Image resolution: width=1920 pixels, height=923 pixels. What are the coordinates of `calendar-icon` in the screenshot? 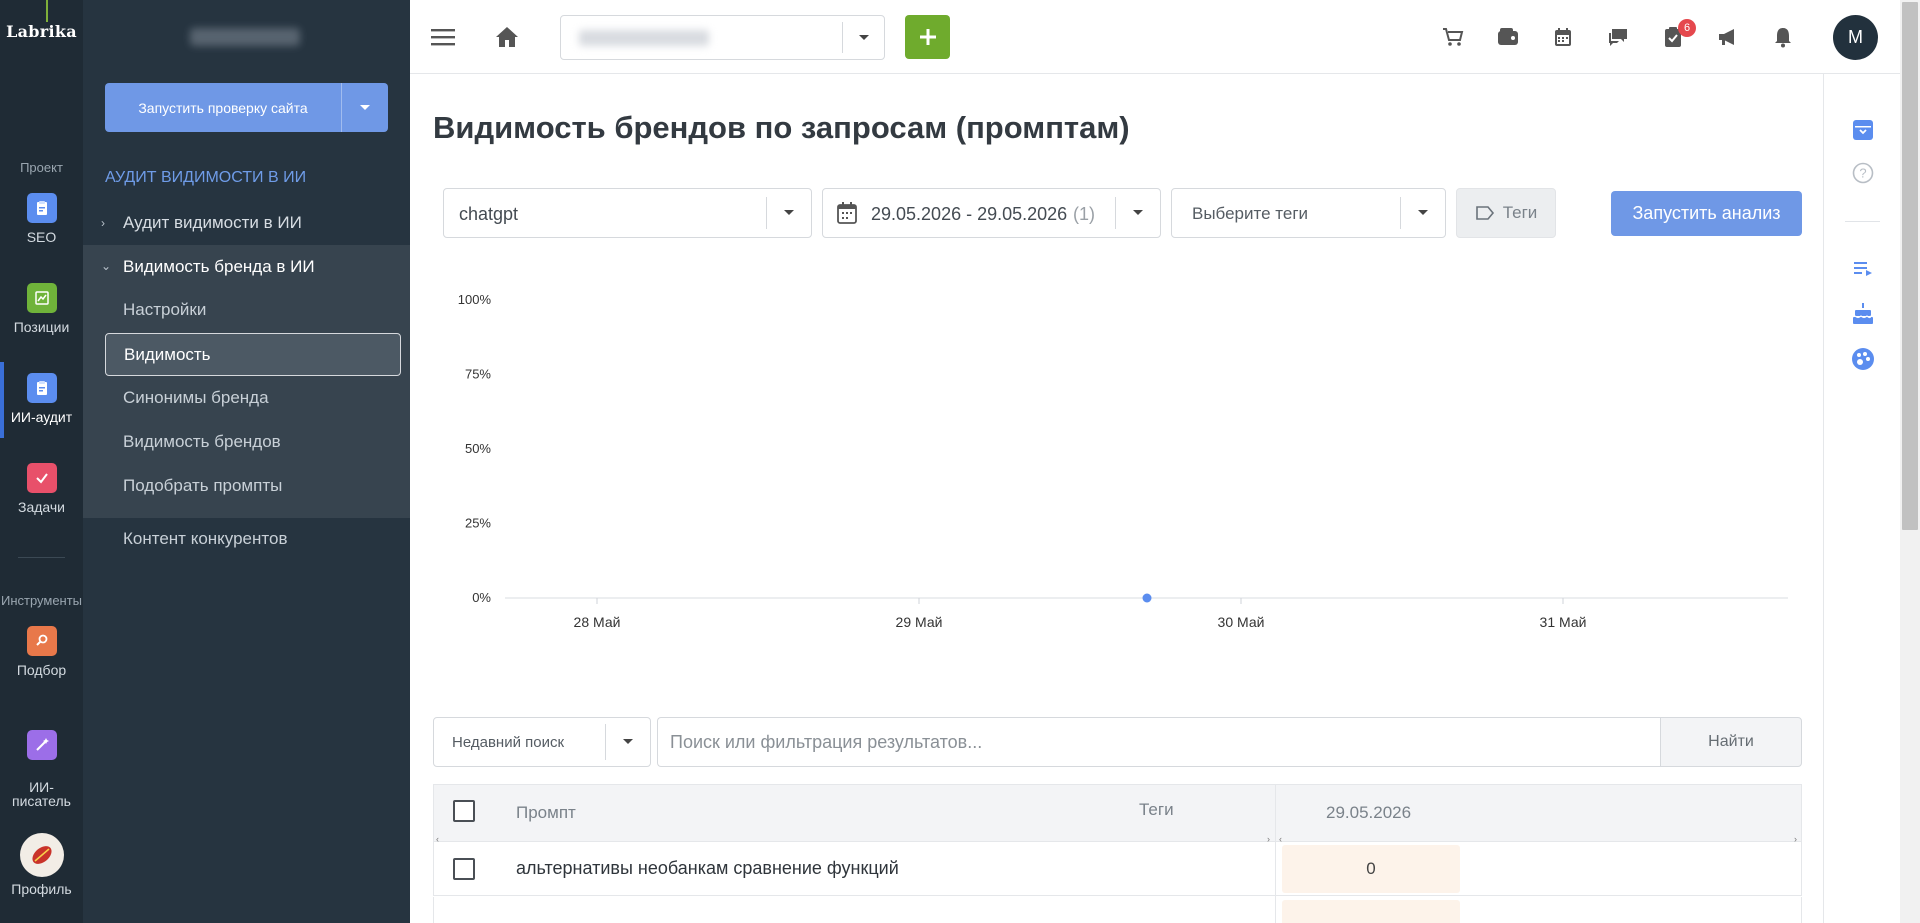 It's located at (1563, 37).